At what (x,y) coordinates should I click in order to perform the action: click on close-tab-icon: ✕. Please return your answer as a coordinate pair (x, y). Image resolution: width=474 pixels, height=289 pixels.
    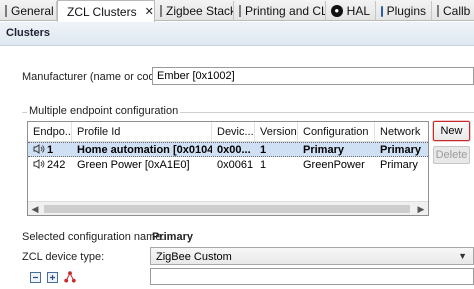
    Looking at the image, I should click on (149, 11).